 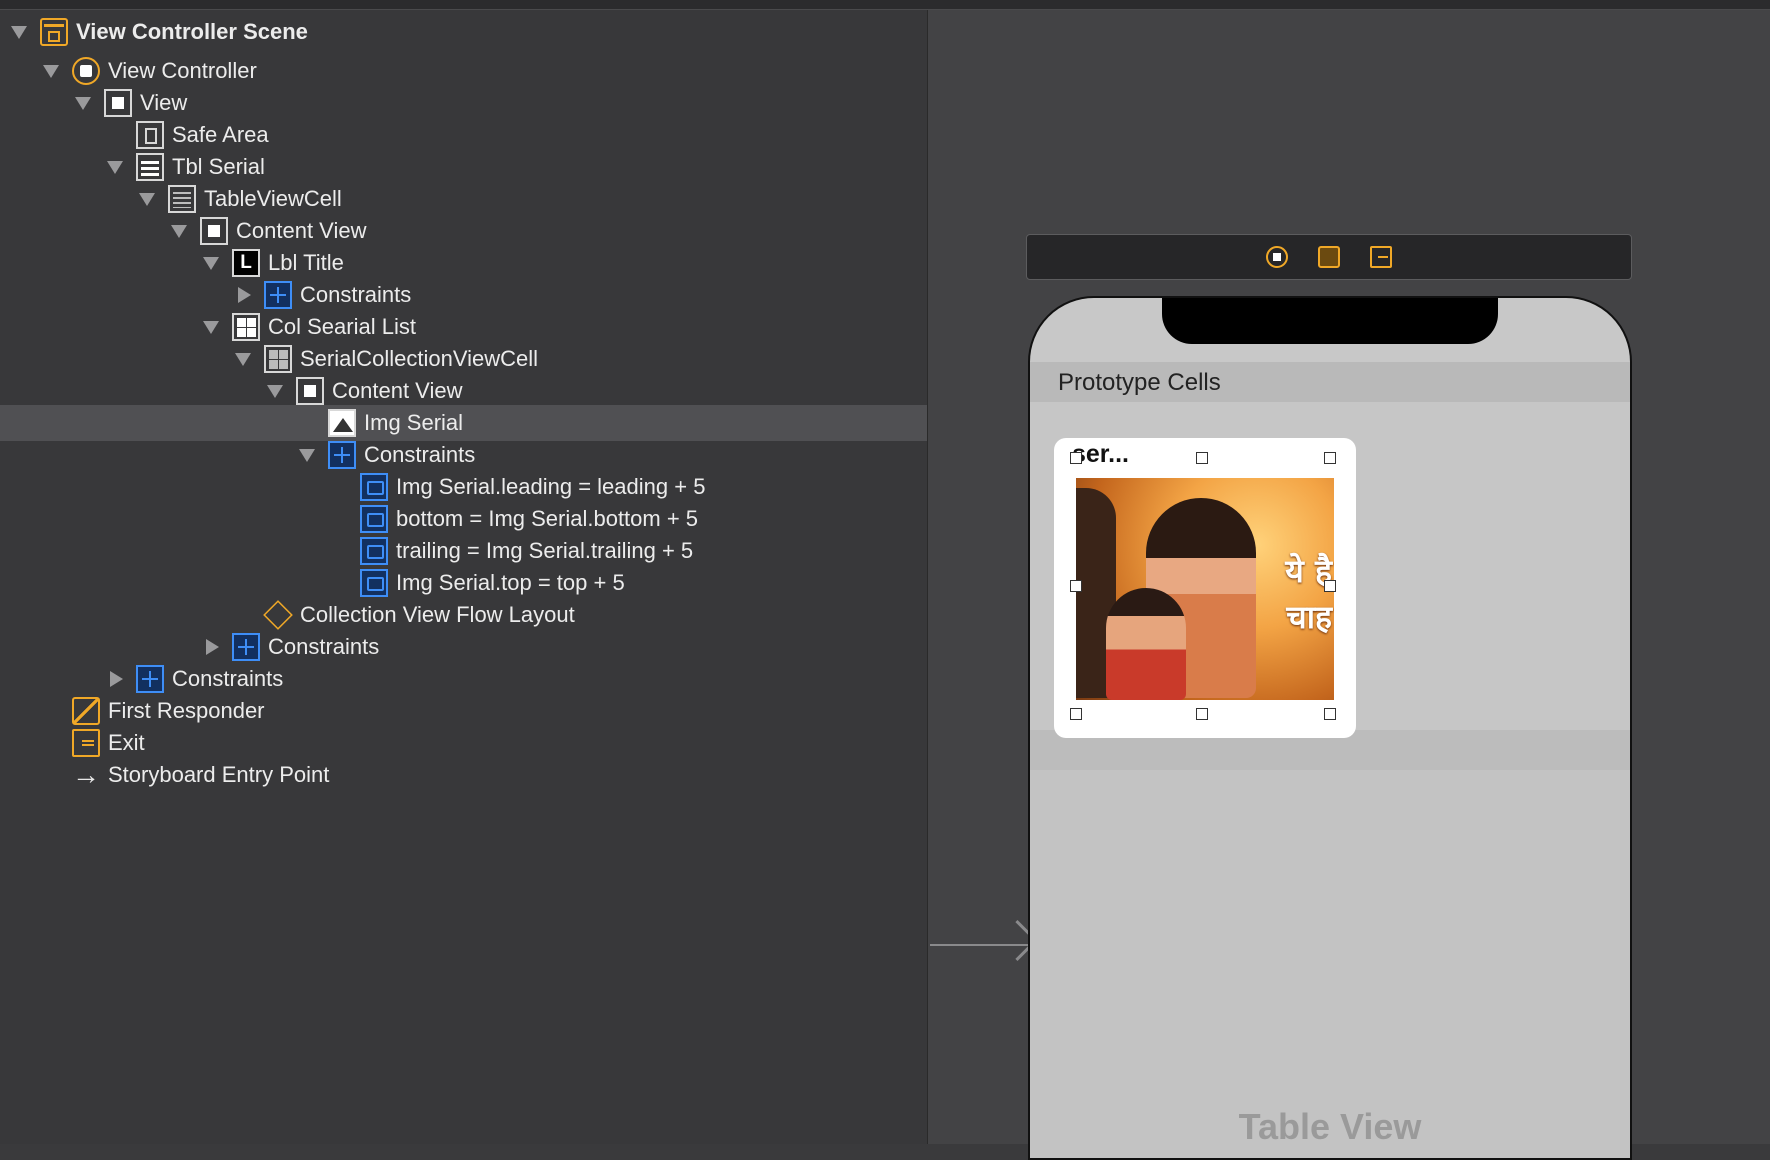 What do you see at coordinates (463, 711) in the screenshot?
I see `outline-row-first-responder: First Responder` at bounding box center [463, 711].